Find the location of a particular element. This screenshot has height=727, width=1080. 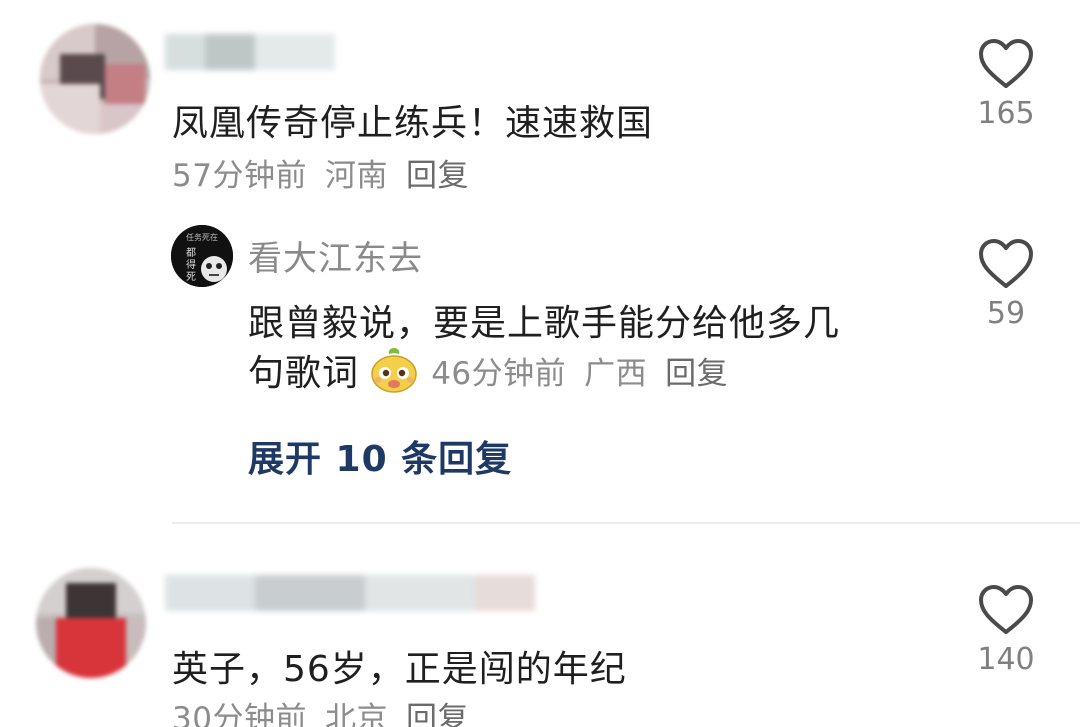

comment-text: 凤凰传奇停止练兵！速速救国 is located at coordinates (413, 123).